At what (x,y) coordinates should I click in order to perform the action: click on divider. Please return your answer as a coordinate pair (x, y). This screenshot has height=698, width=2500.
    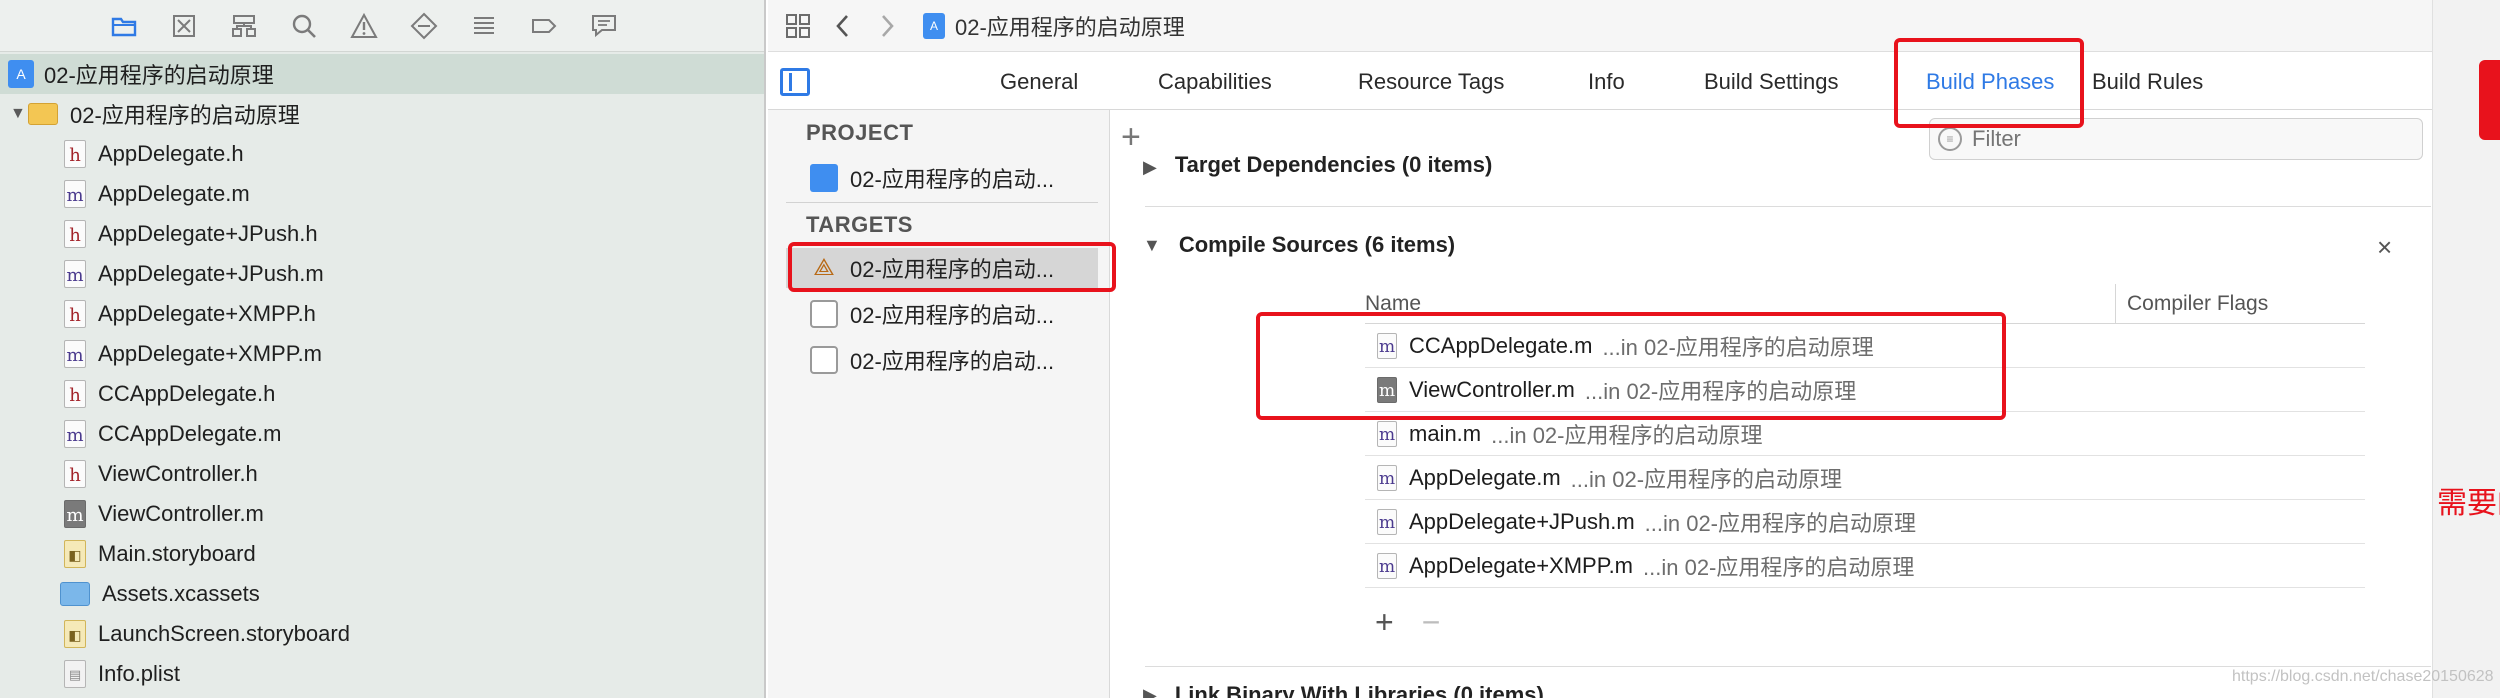
    Looking at the image, I should click on (942, 202).